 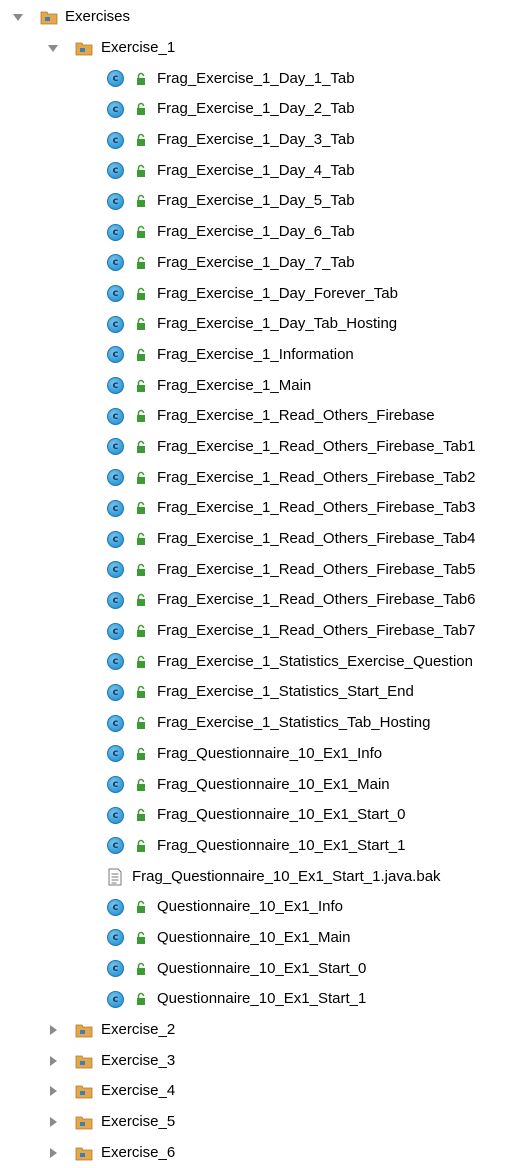 I want to click on tree-node-label: Frag_Exercise_1_Statistics_Start_End, so click(x=285, y=692).